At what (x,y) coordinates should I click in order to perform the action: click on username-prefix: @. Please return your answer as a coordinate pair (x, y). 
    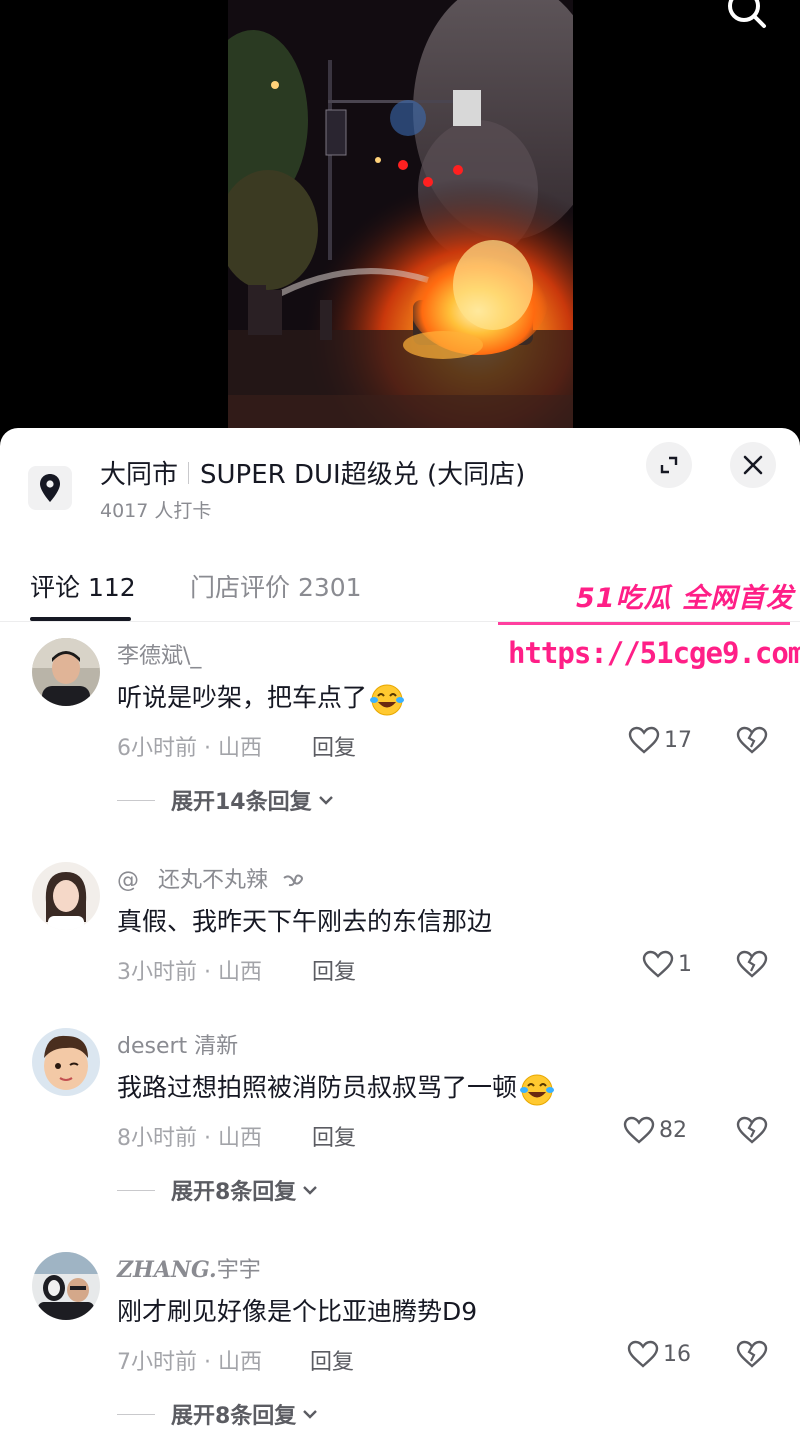
    Looking at the image, I should click on (128, 880).